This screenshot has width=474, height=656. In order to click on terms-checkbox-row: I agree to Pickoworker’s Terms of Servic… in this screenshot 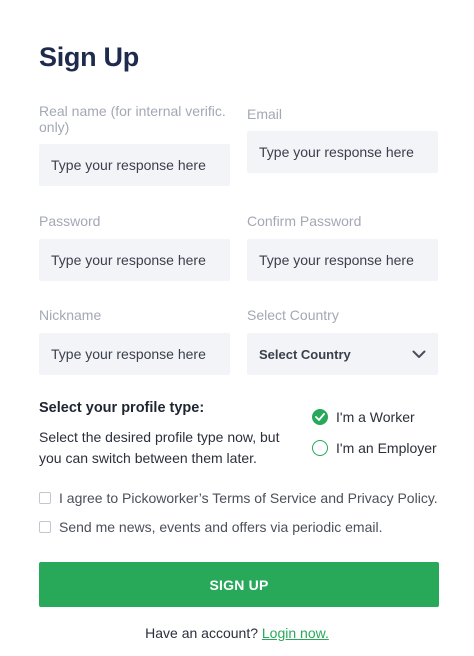, I will do `click(238, 498)`.